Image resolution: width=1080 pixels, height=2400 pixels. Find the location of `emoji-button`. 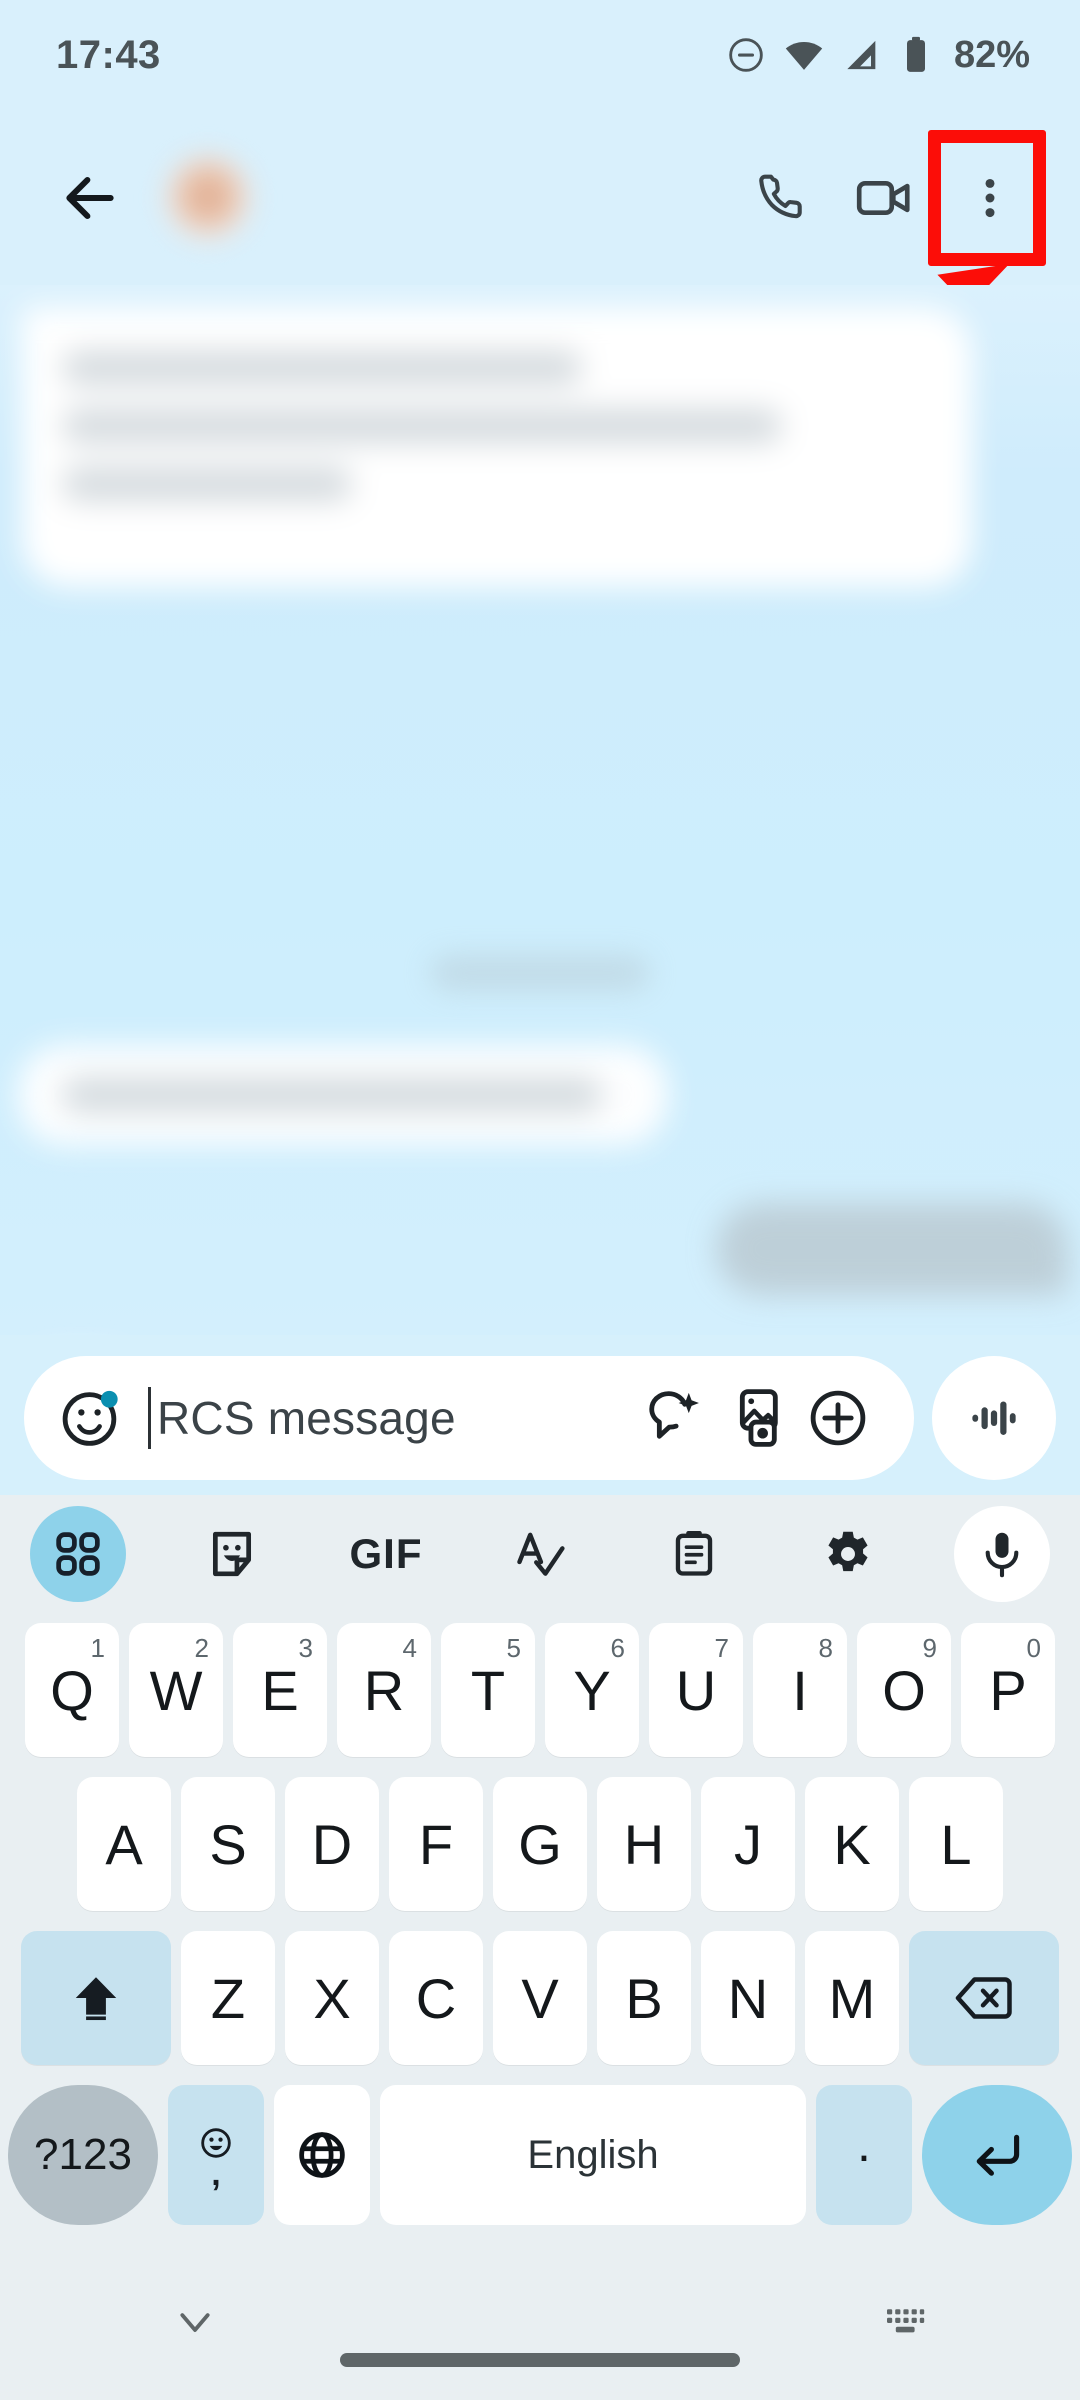

emoji-button is located at coordinates (91, 1418).